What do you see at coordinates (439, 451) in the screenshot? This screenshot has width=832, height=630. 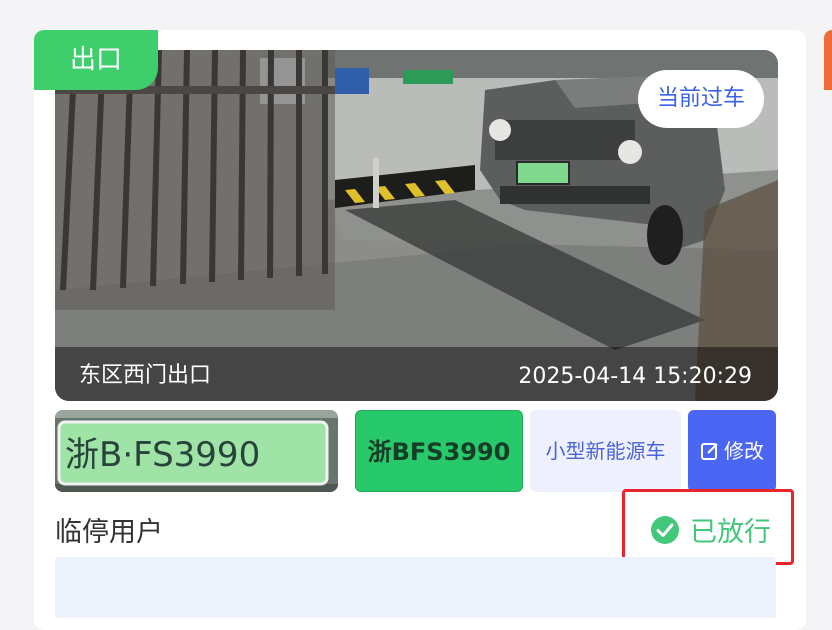 I see `plate-number-badge: 浙BFS3990` at bounding box center [439, 451].